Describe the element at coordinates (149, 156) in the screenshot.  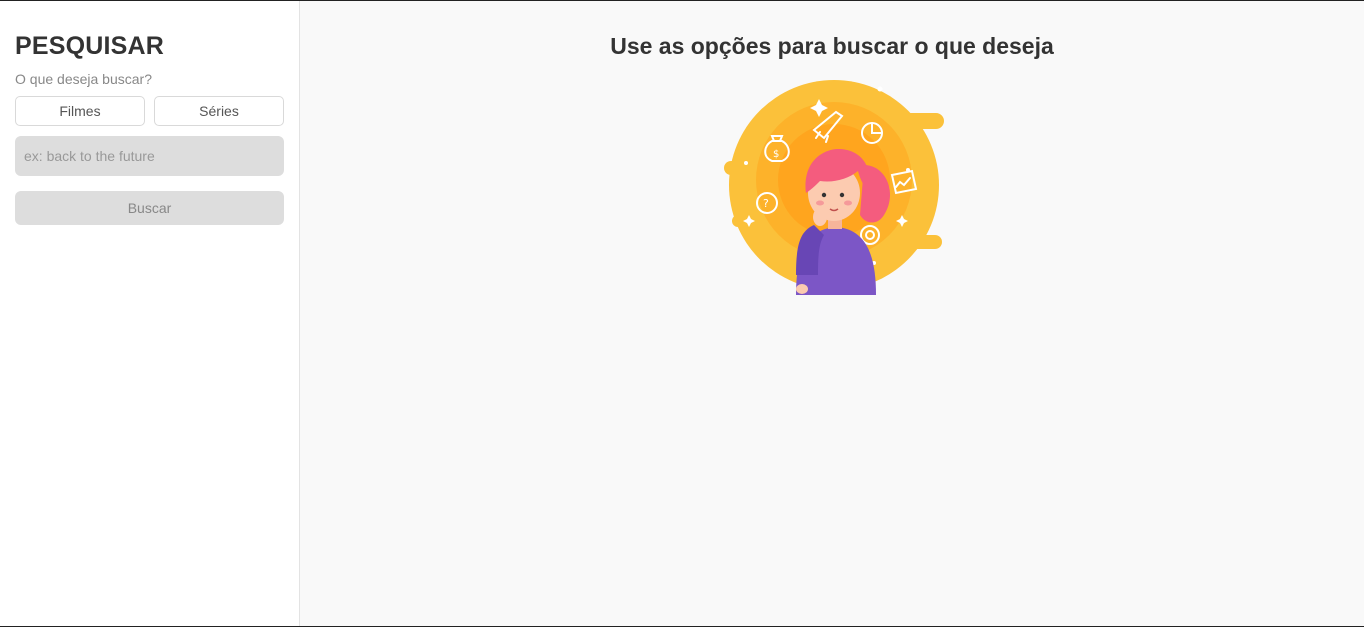
I see `search-input` at that location.